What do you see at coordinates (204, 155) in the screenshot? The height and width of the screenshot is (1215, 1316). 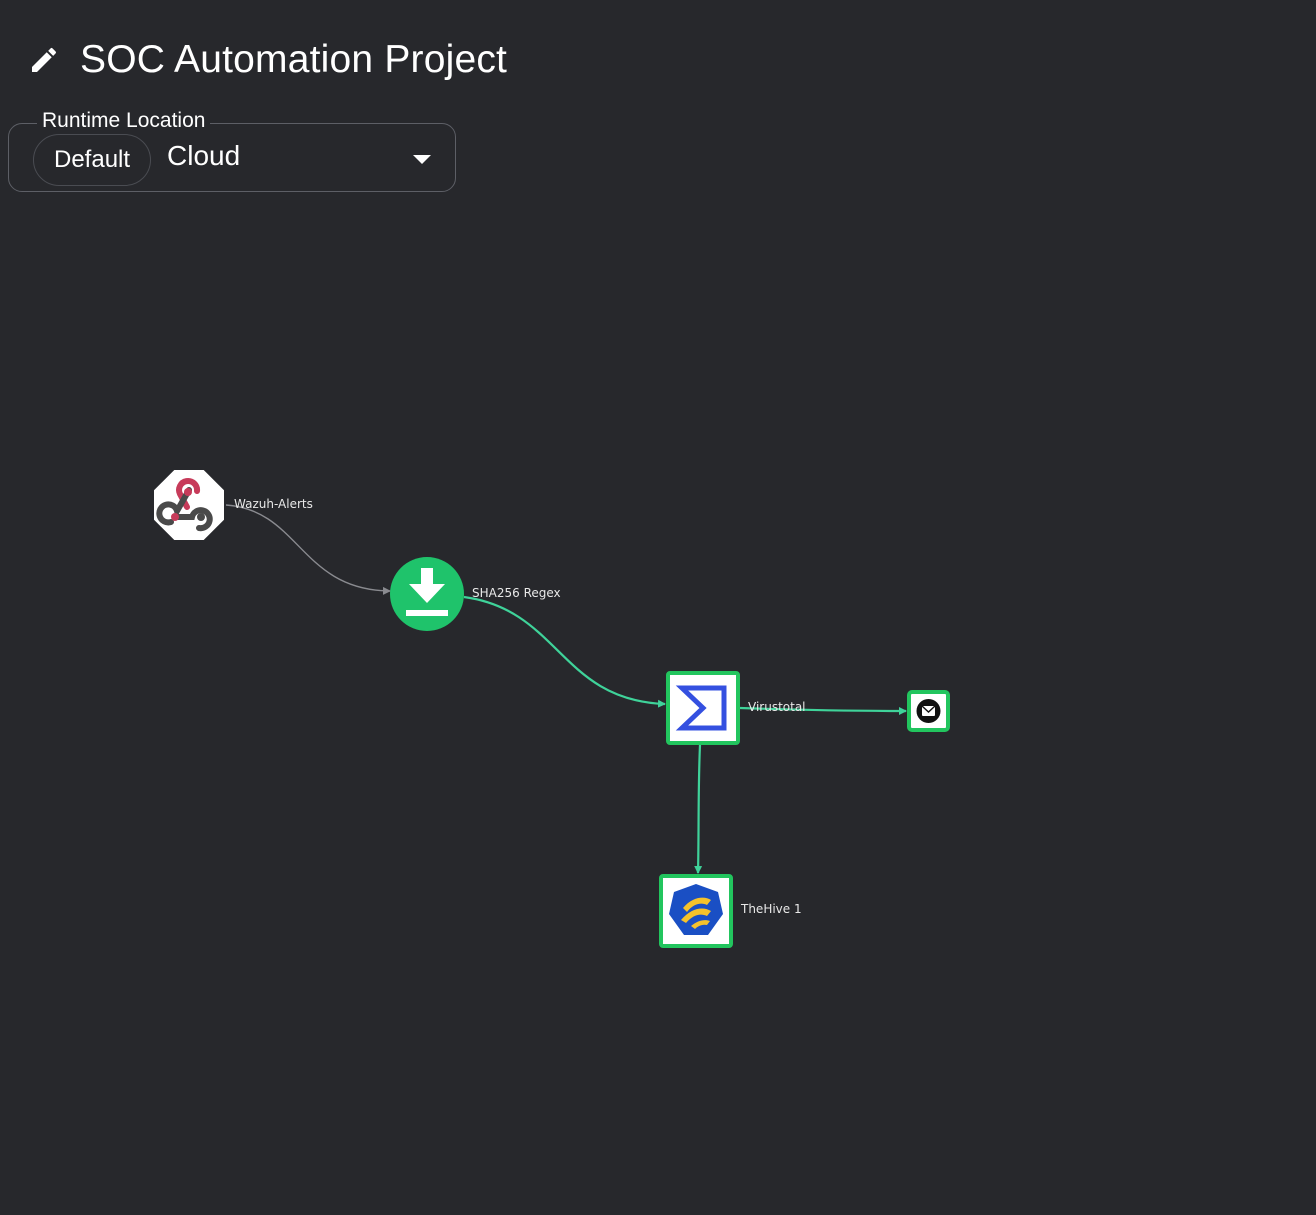 I see `runtime-location-value: Cloud` at bounding box center [204, 155].